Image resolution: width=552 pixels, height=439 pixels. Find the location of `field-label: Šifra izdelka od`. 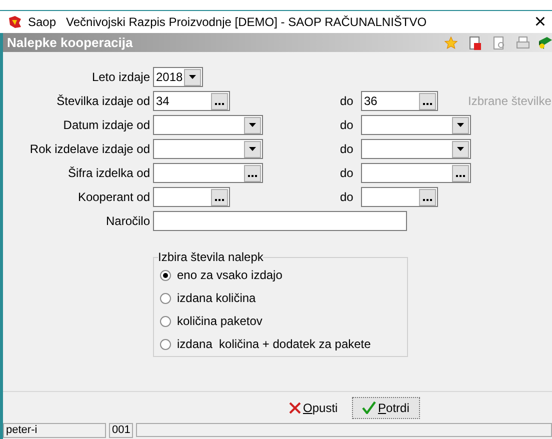

field-label: Šifra izdelka od is located at coordinates (108, 173).